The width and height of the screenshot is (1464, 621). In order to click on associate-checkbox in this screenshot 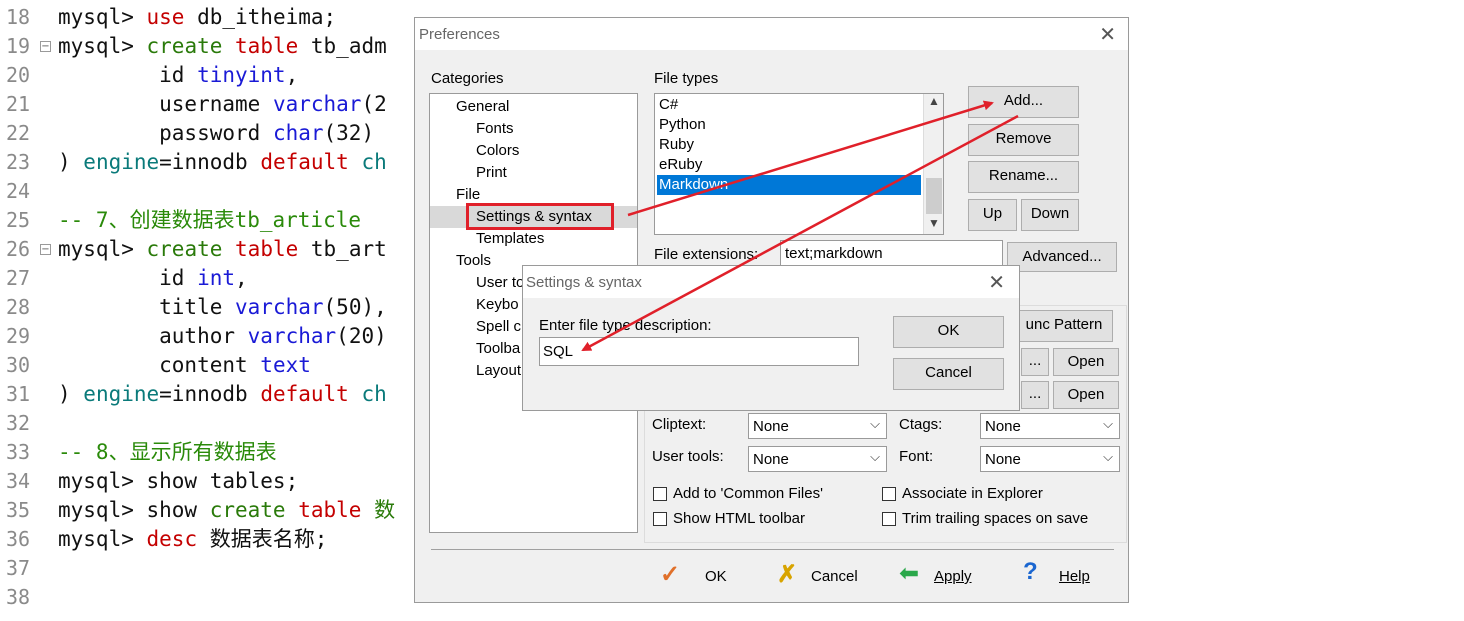, I will do `click(889, 494)`.